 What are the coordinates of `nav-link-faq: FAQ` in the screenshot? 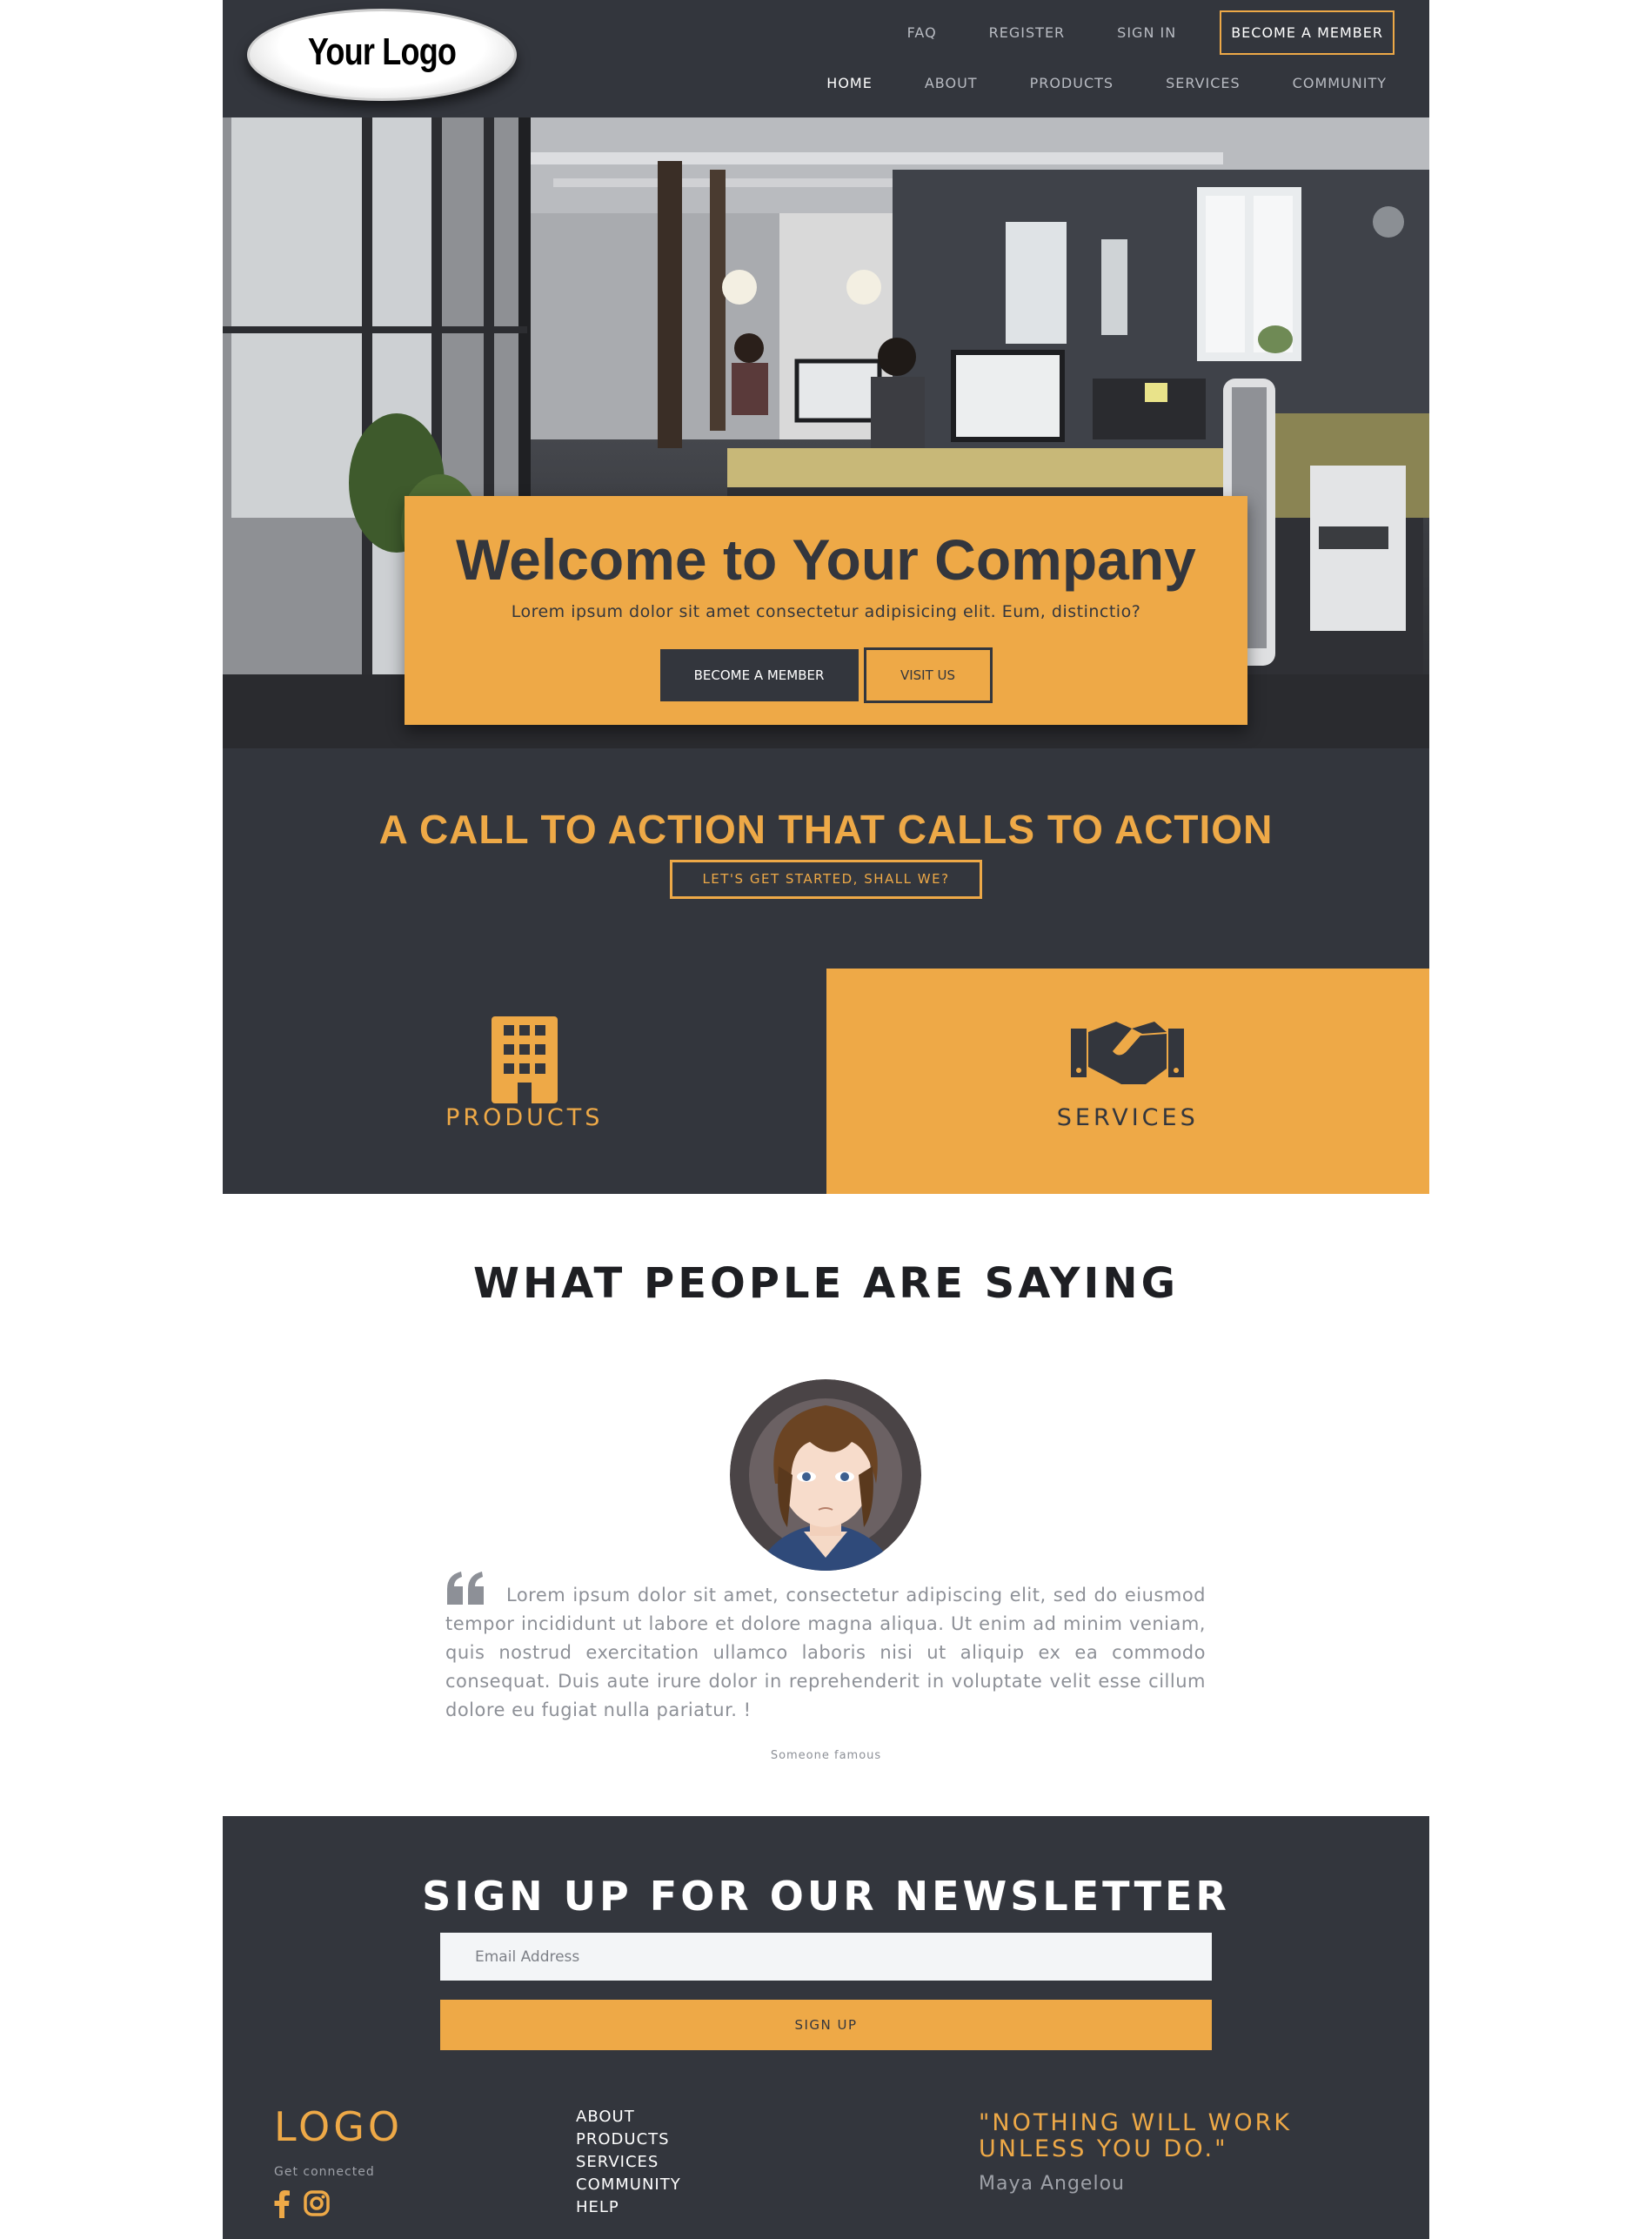 It's located at (922, 32).